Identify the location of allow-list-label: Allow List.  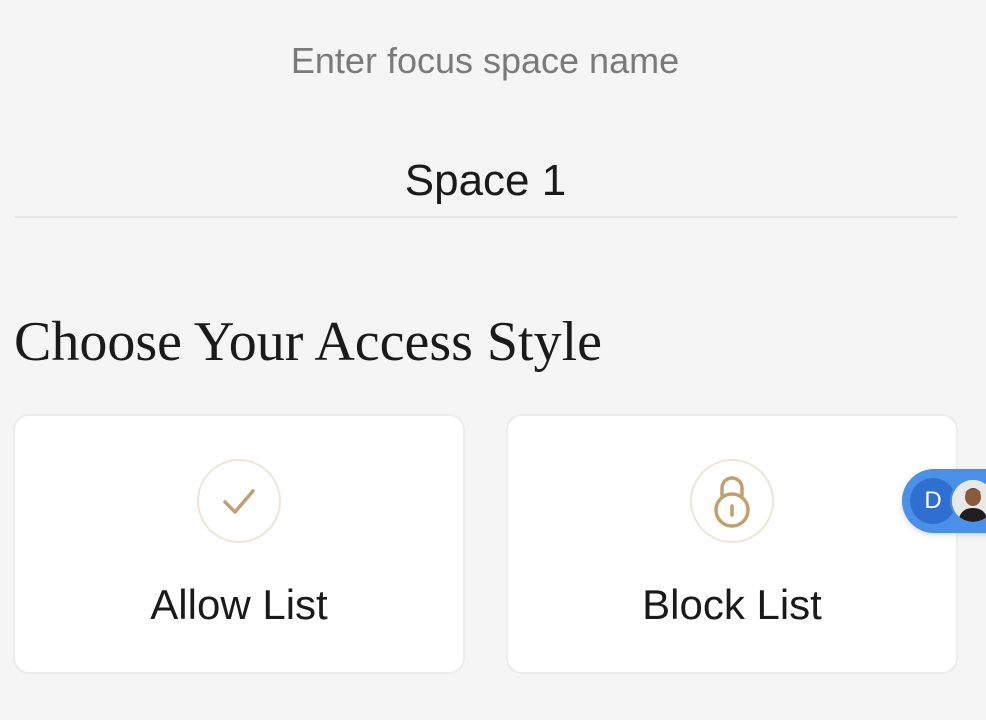
(239, 604).